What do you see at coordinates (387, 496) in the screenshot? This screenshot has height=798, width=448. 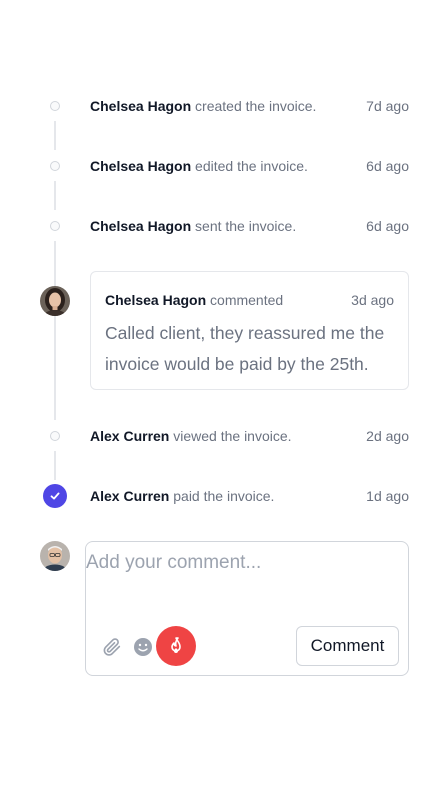 I see `activity-time: 1d ago` at bounding box center [387, 496].